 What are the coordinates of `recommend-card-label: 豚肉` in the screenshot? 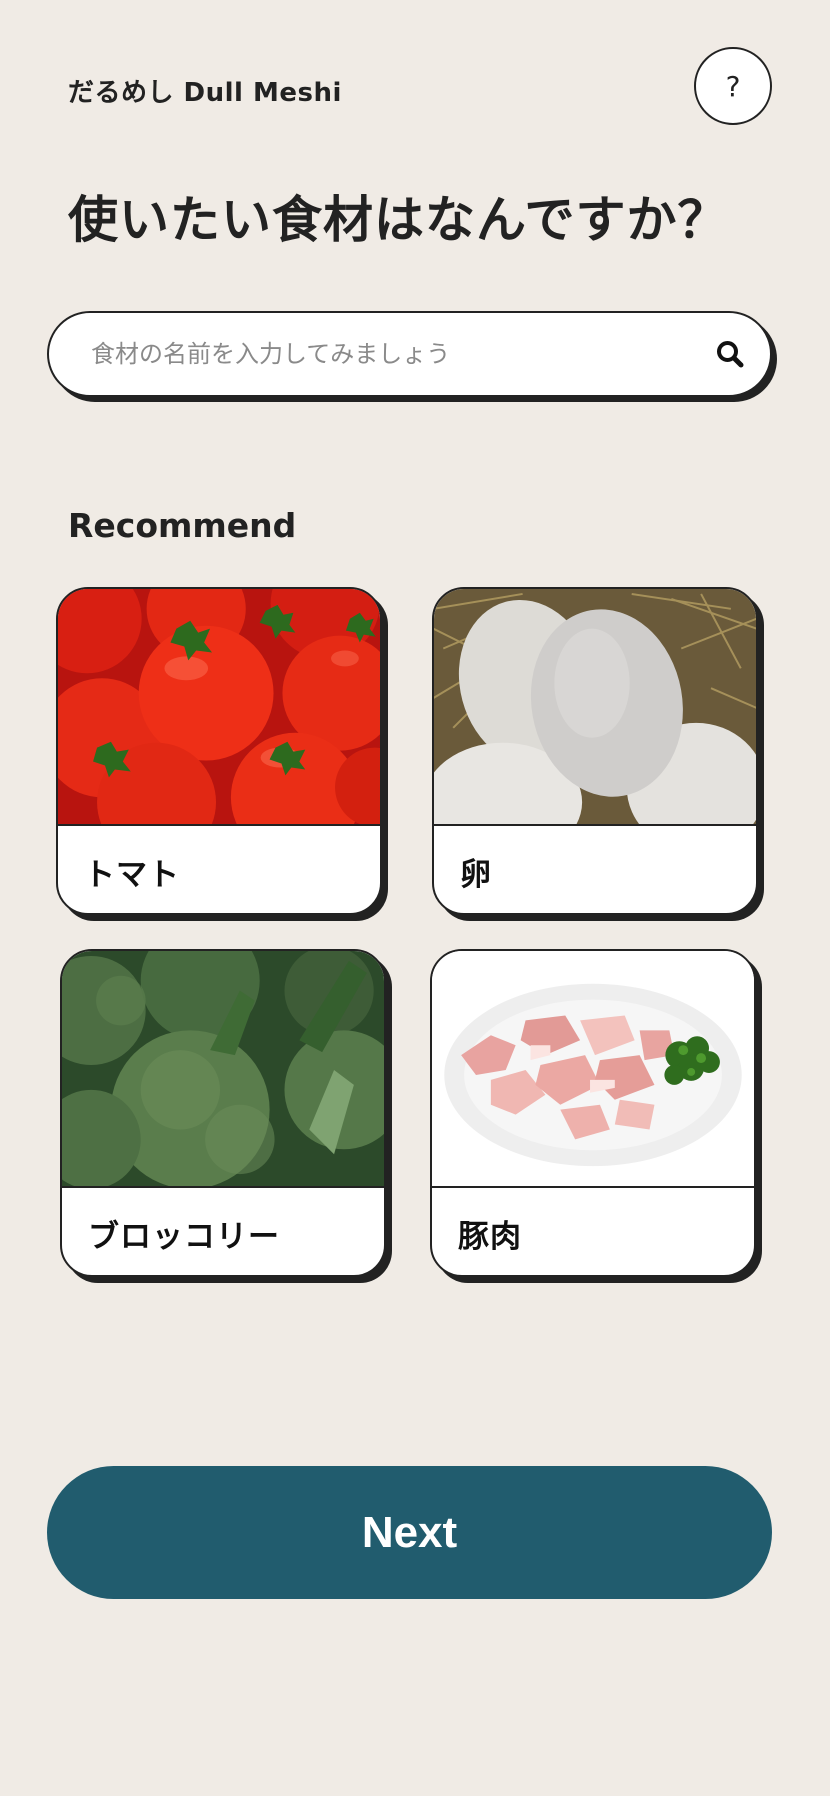 It's located at (490, 1237).